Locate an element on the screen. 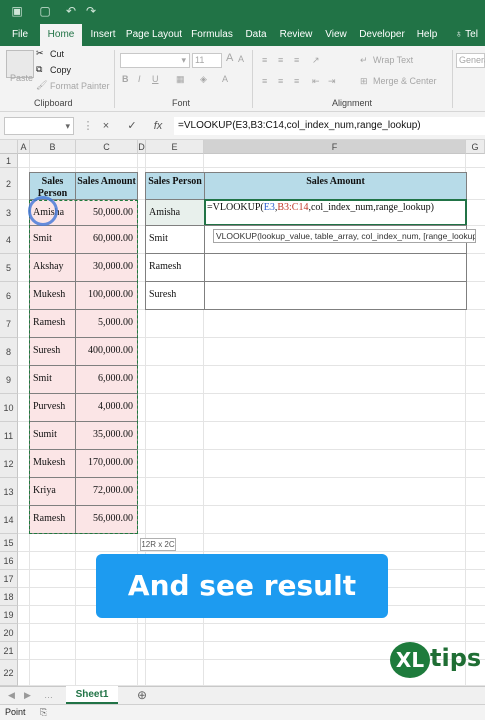 Image resolution: width=485 pixels, height=720 pixels. tab-file: File is located at coordinates (20, 35).